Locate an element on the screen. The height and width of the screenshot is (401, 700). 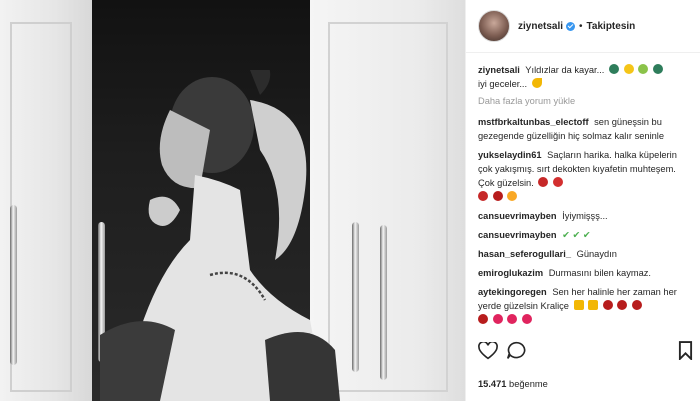
shooting-star-emoji-icon is located at coordinates (613, 69).